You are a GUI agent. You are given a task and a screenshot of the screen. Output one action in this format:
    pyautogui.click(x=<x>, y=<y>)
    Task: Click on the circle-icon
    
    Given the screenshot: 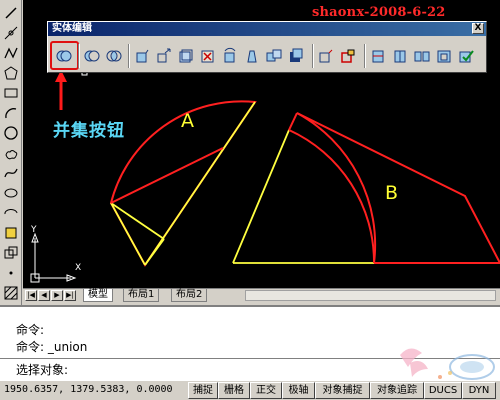 What is the action you would take?
    pyautogui.click(x=11, y=133)
    